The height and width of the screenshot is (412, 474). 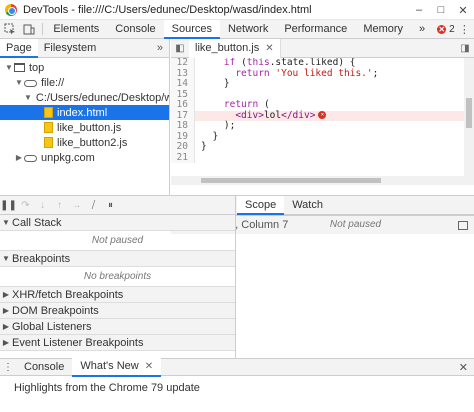 What do you see at coordinates (183, 147) in the screenshot?
I see `line-number: 20` at bounding box center [183, 147].